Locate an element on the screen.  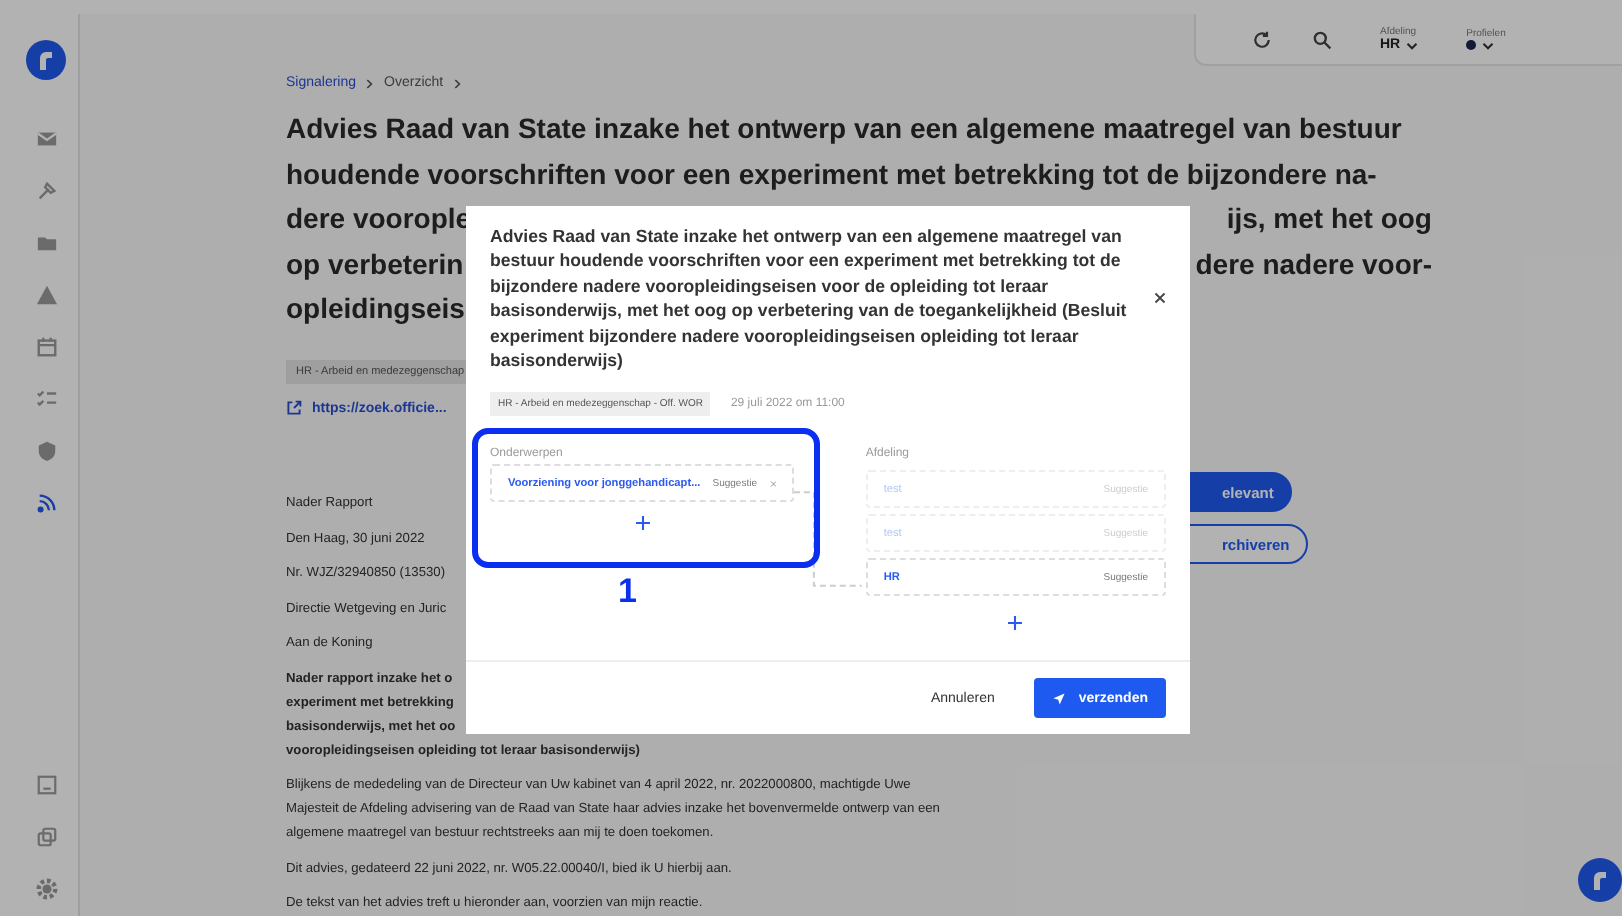
external-link-icon is located at coordinates (294, 408).